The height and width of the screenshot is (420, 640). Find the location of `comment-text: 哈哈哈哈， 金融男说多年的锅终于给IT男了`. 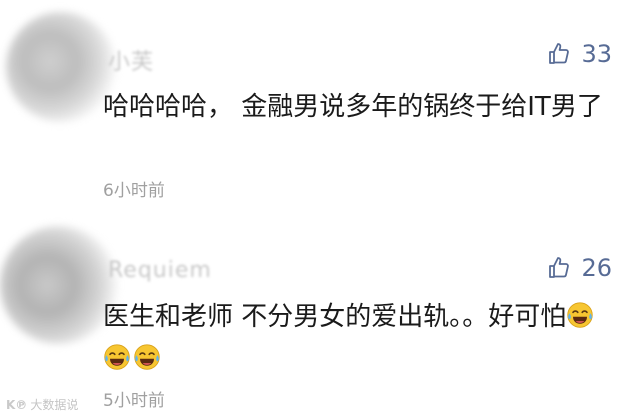

comment-text: 哈哈哈哈， 金融男说多年的锅终于给IT男了 is located at coordinates (358, 107).